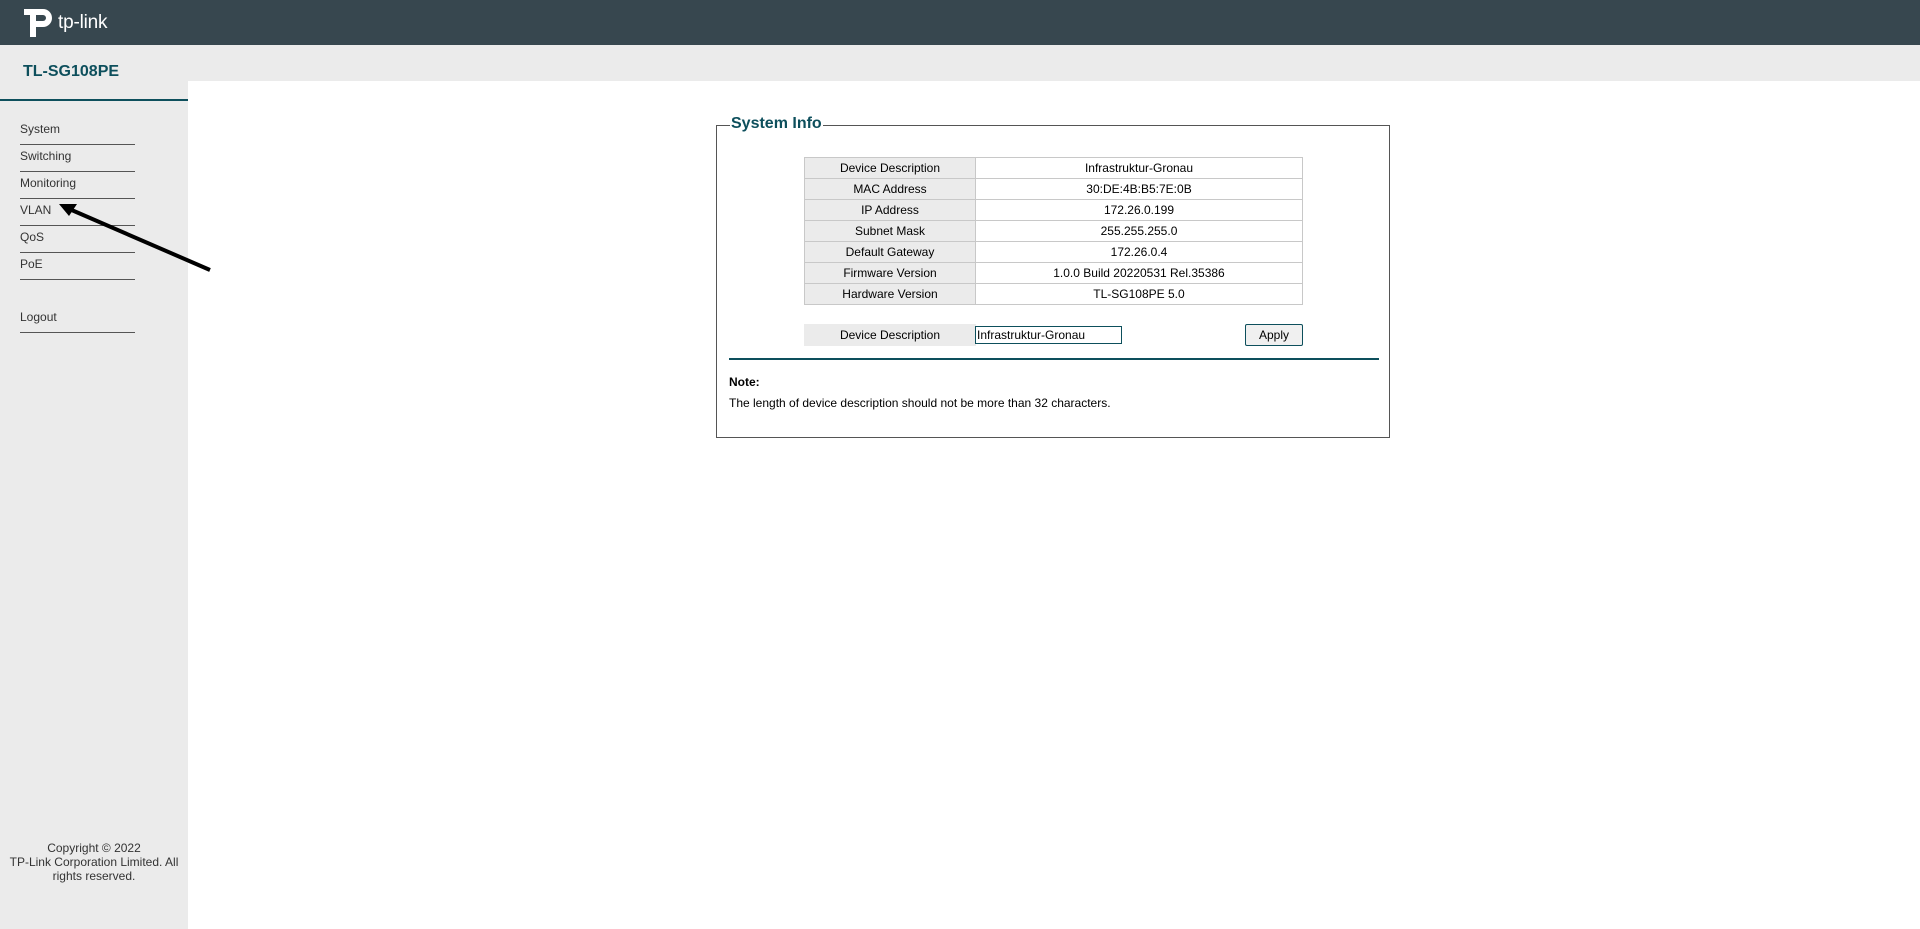  What do you see at coordinates (1139, 168) in the screenshot?
I see `row-value: Infrastruktur-Gronau` at bounding box center [1139, 168].